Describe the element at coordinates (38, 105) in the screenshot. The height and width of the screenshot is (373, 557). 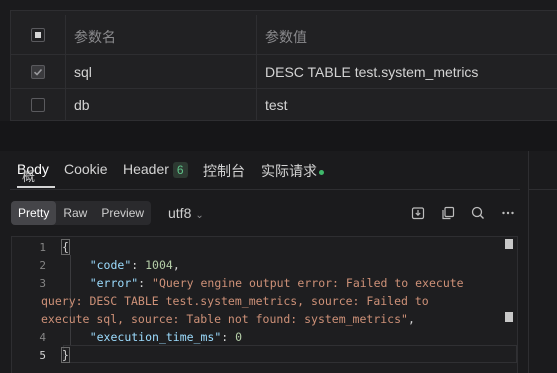
I see `param-db-checkbox` at that location.